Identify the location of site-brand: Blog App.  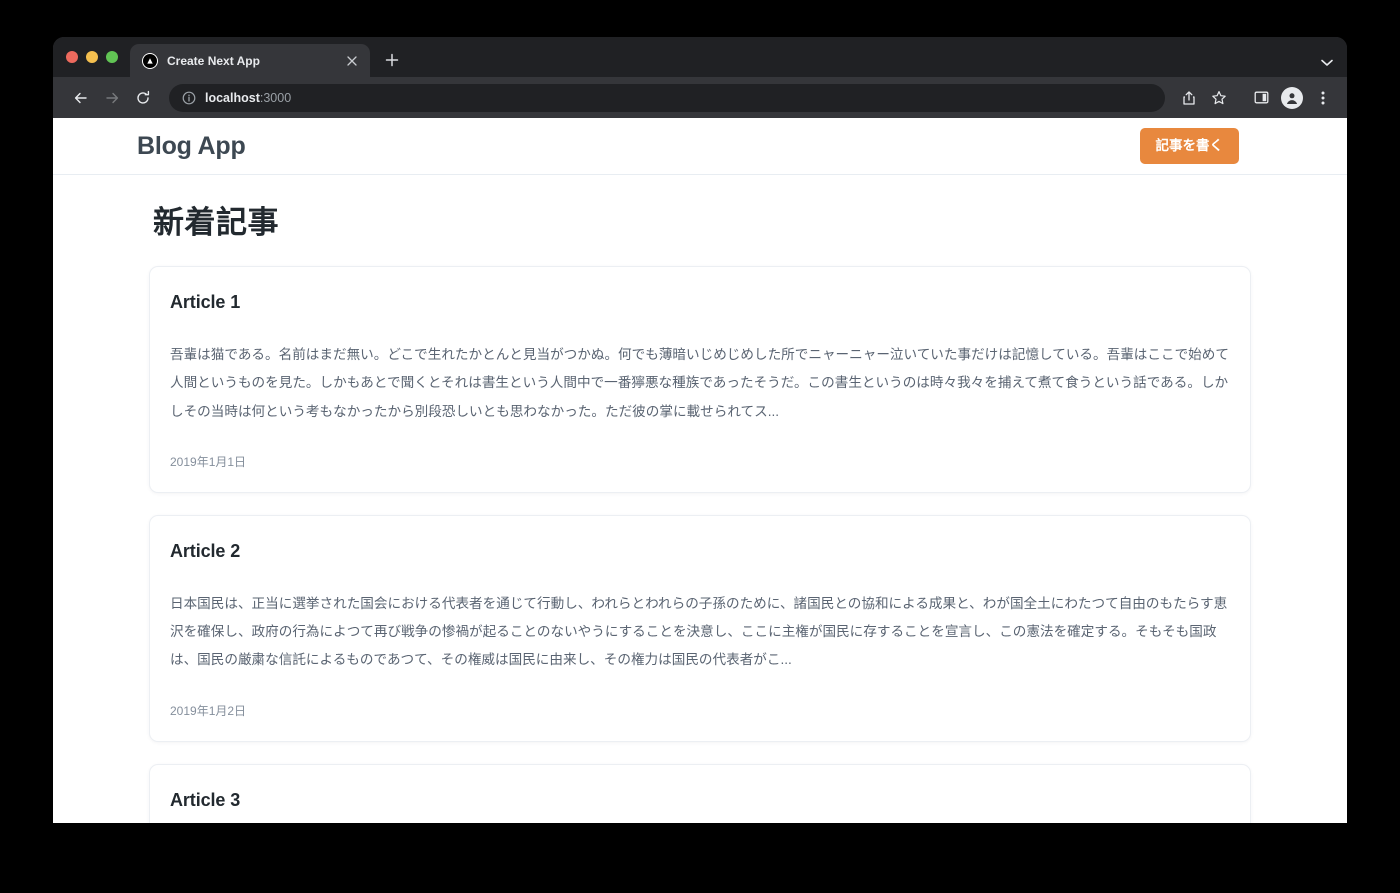
(191, 146).